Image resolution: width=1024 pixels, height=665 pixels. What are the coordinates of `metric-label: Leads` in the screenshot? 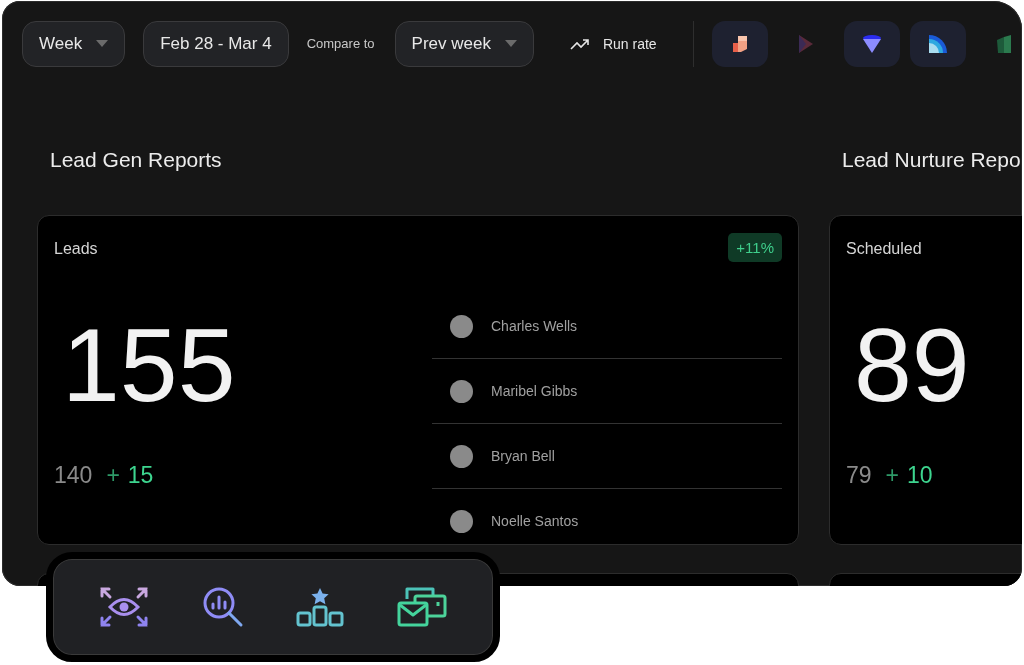 It's located at (76, 249).